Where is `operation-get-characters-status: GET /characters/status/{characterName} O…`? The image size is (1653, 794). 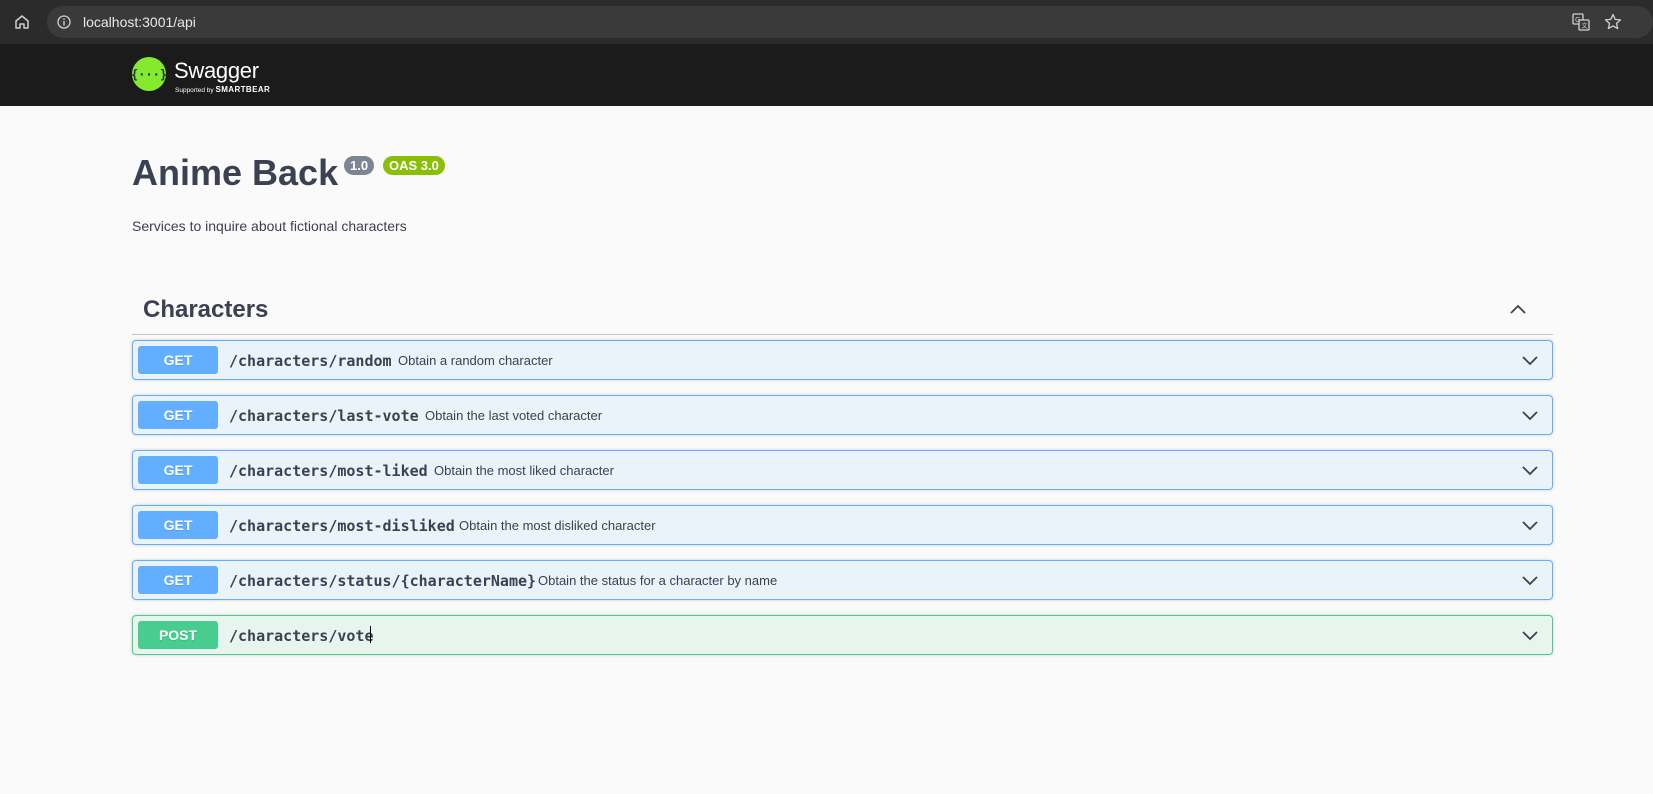 operation-get-characters-status: GET /characters/status/{characterName} O… is located at coordinates (842, 580).